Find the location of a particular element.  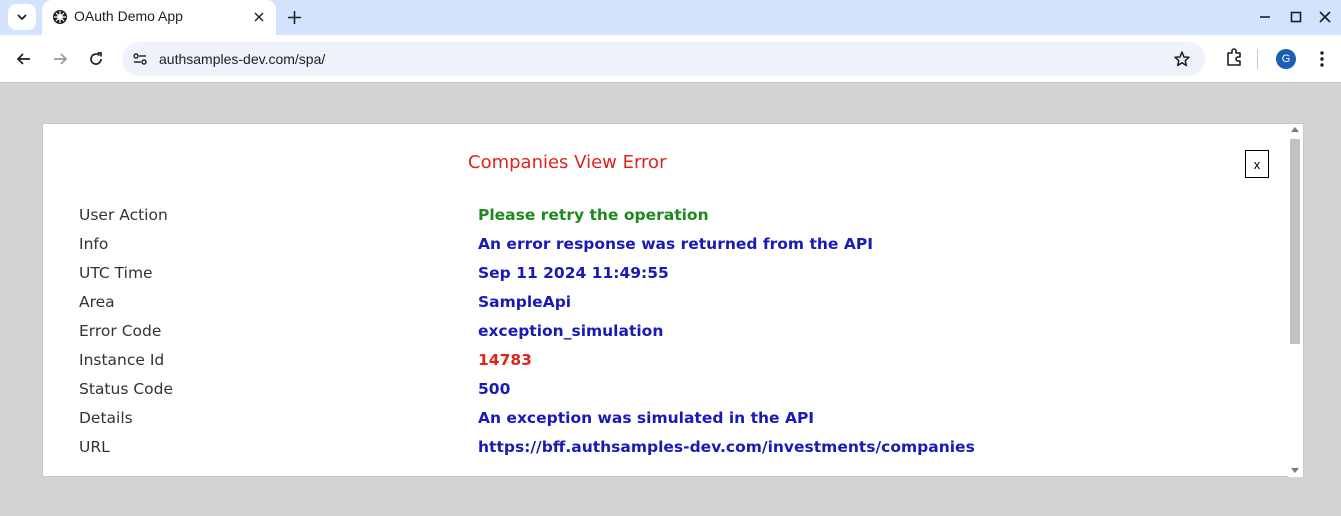

more-menu-button is located at coordinates (1322, 59).